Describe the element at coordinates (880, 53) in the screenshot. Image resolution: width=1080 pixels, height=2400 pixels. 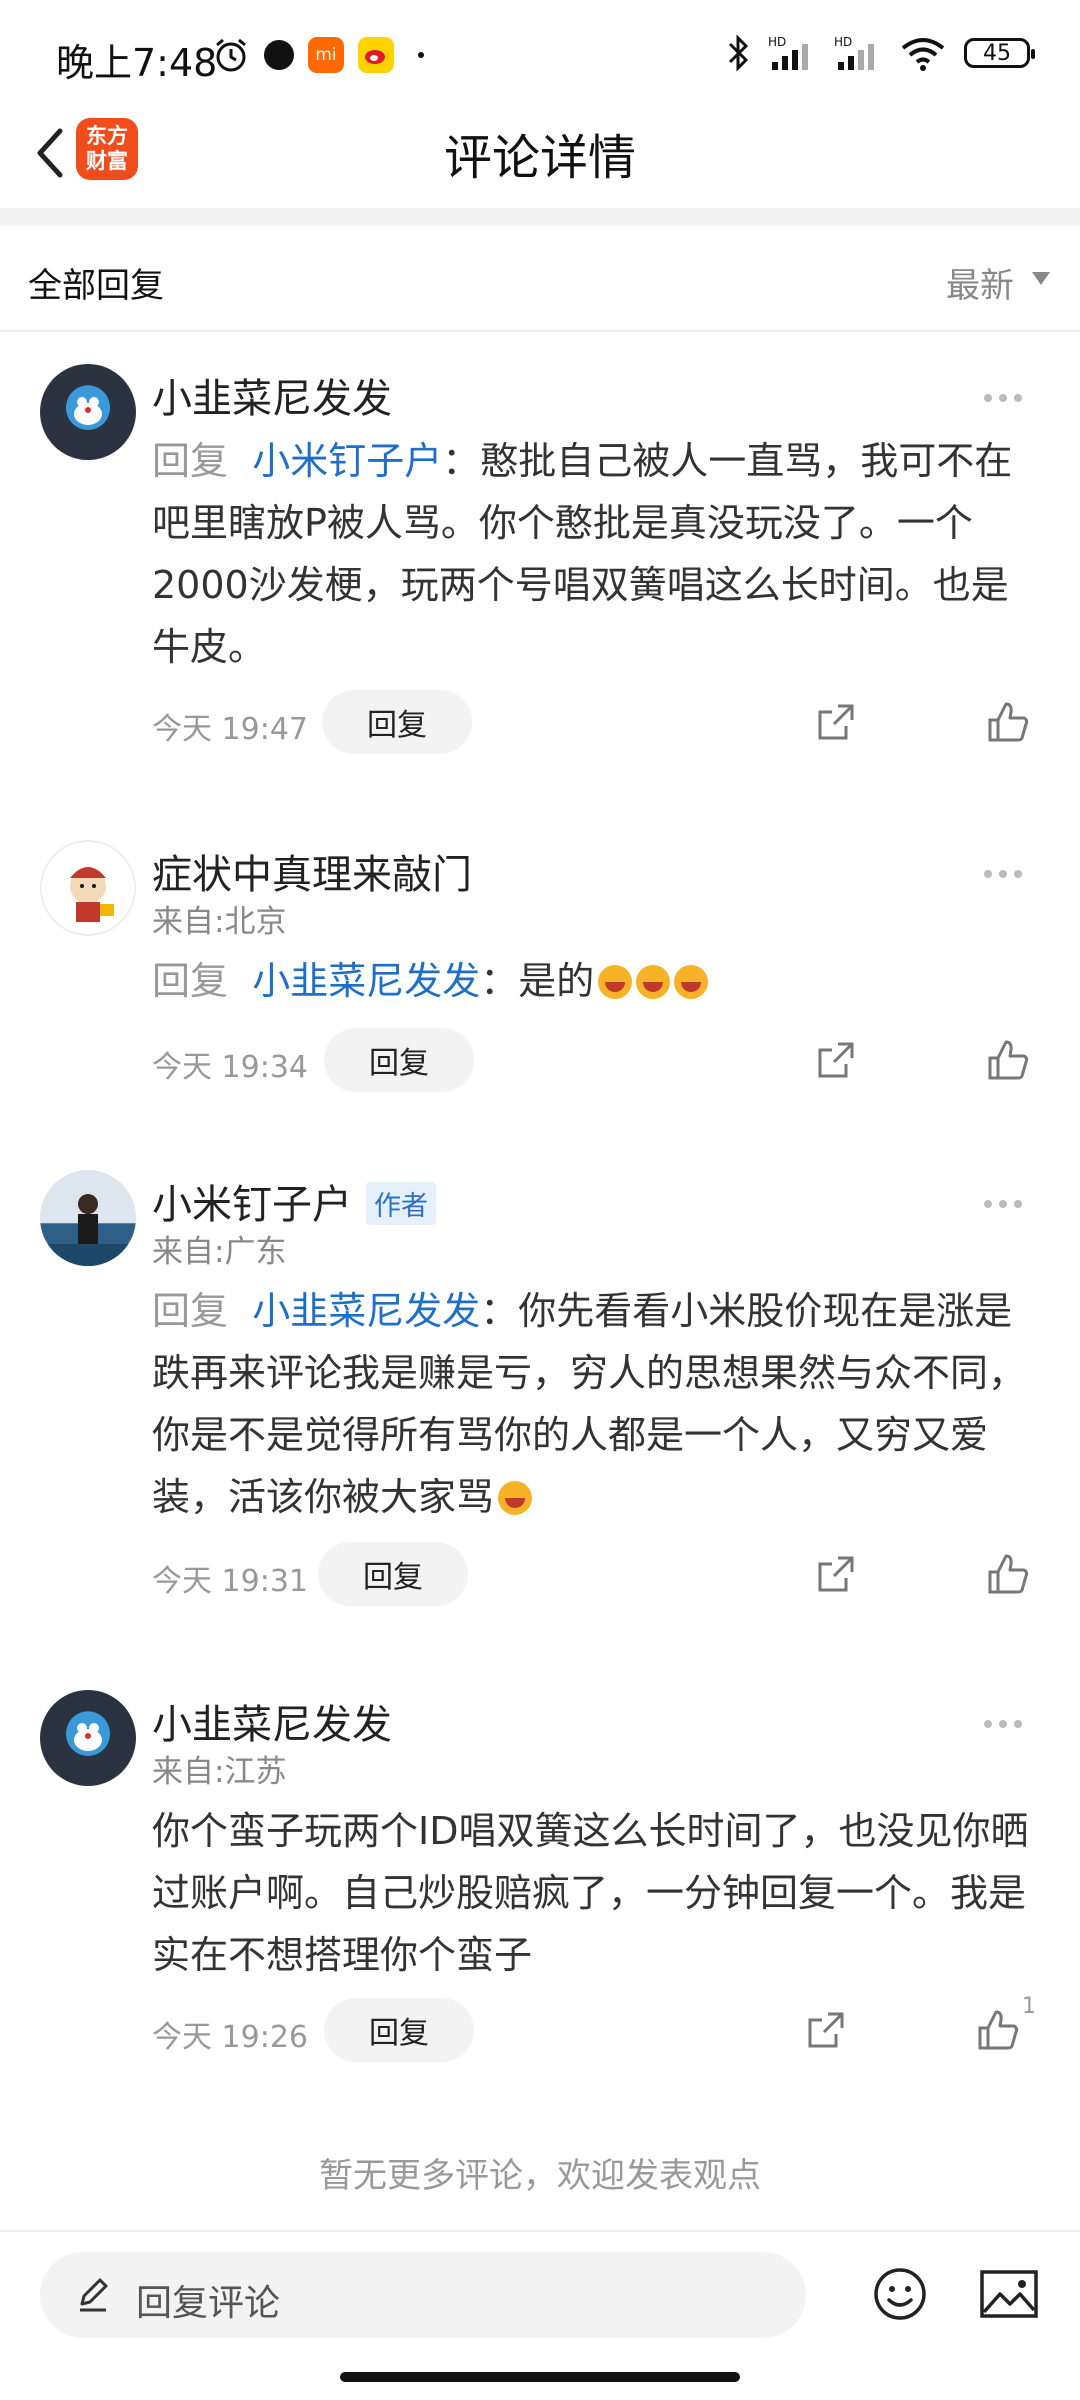
I see `status-icons-right: HD HD 45` at that location.